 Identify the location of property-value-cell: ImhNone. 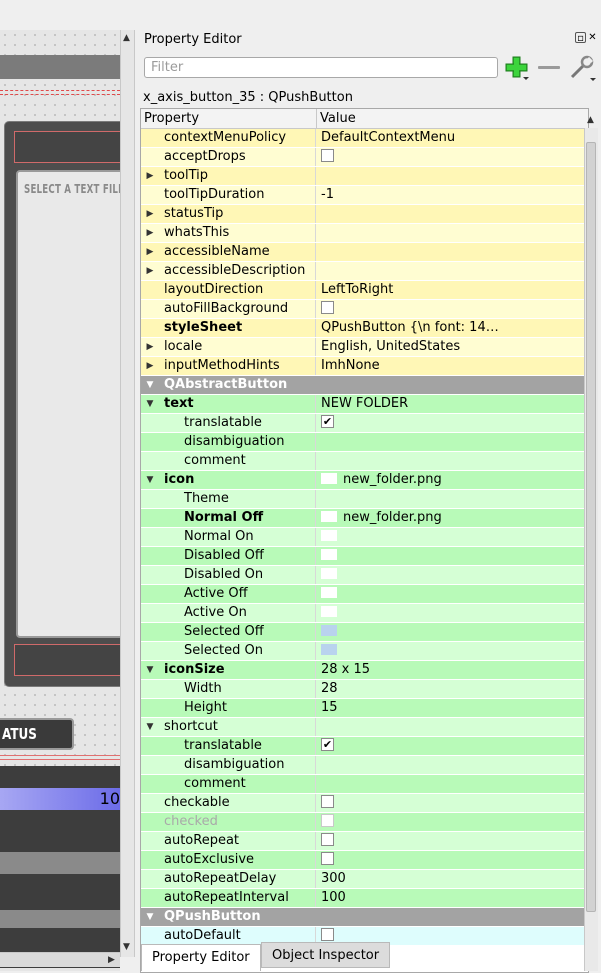
(452, 366).